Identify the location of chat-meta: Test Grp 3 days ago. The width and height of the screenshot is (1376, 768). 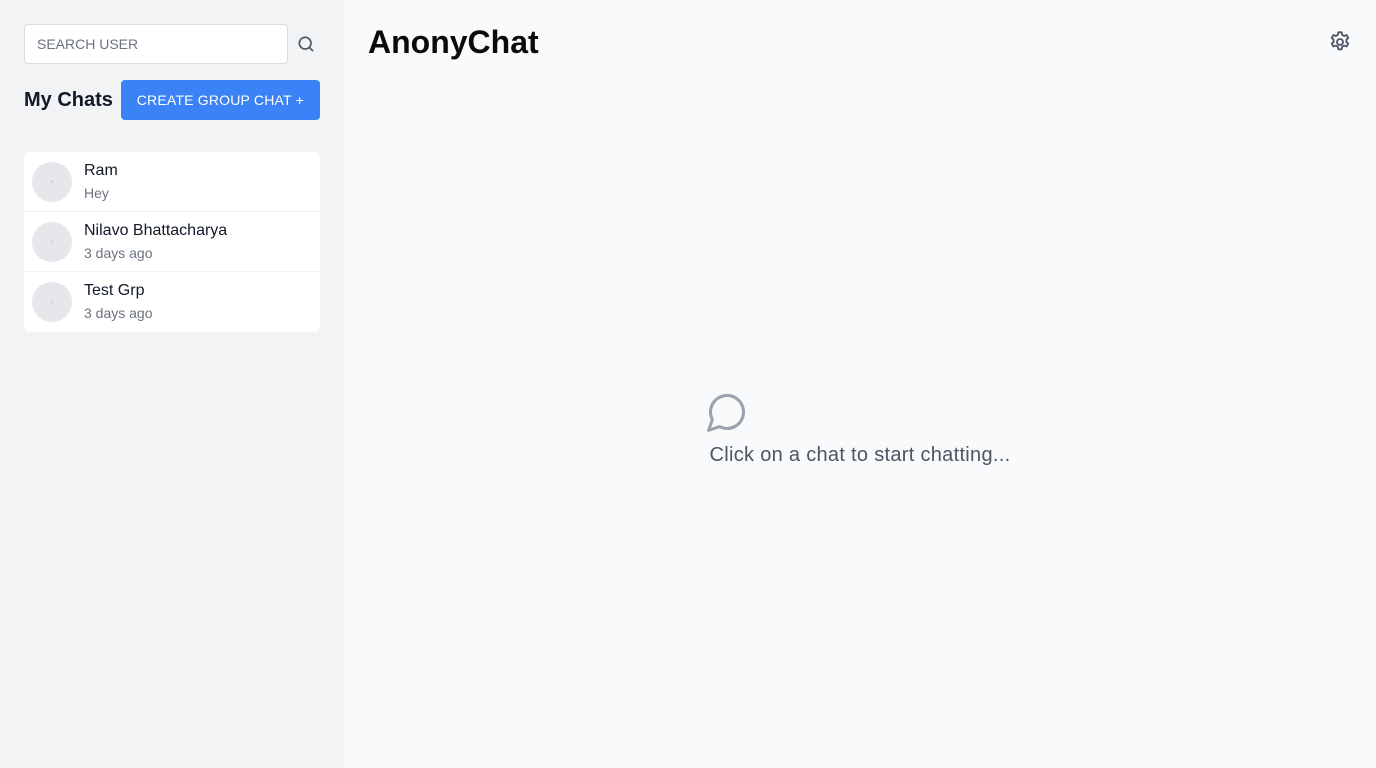
(118, 302).